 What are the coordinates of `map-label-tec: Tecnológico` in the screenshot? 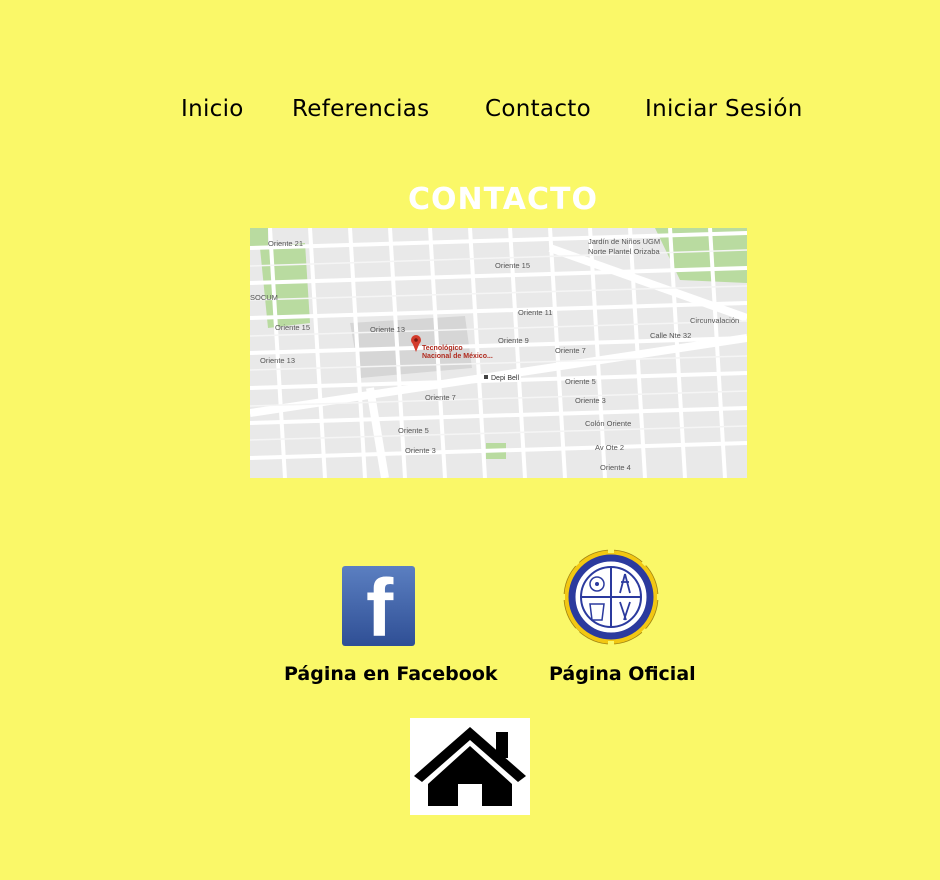 It's located at (442, 348).